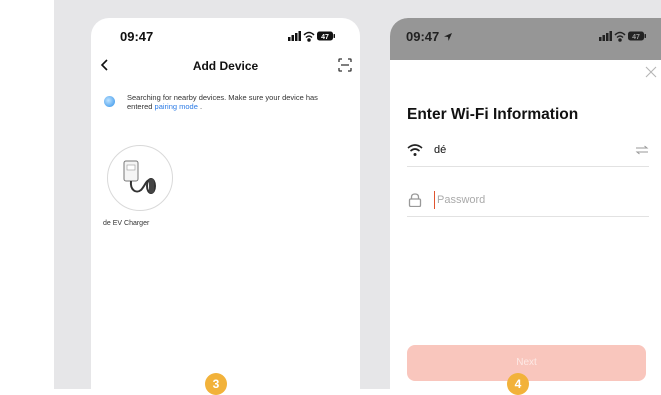  I want to click on step-number: 4, so click(518, 384).